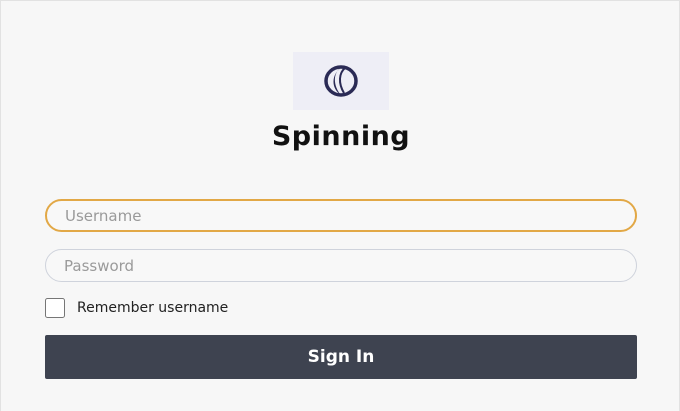 This screenshot has width=680, height=411. What do you see at coordinates (55, 308) in the screenshot?
I see `remember-username-checkbox` at bounding box center [55, 308].